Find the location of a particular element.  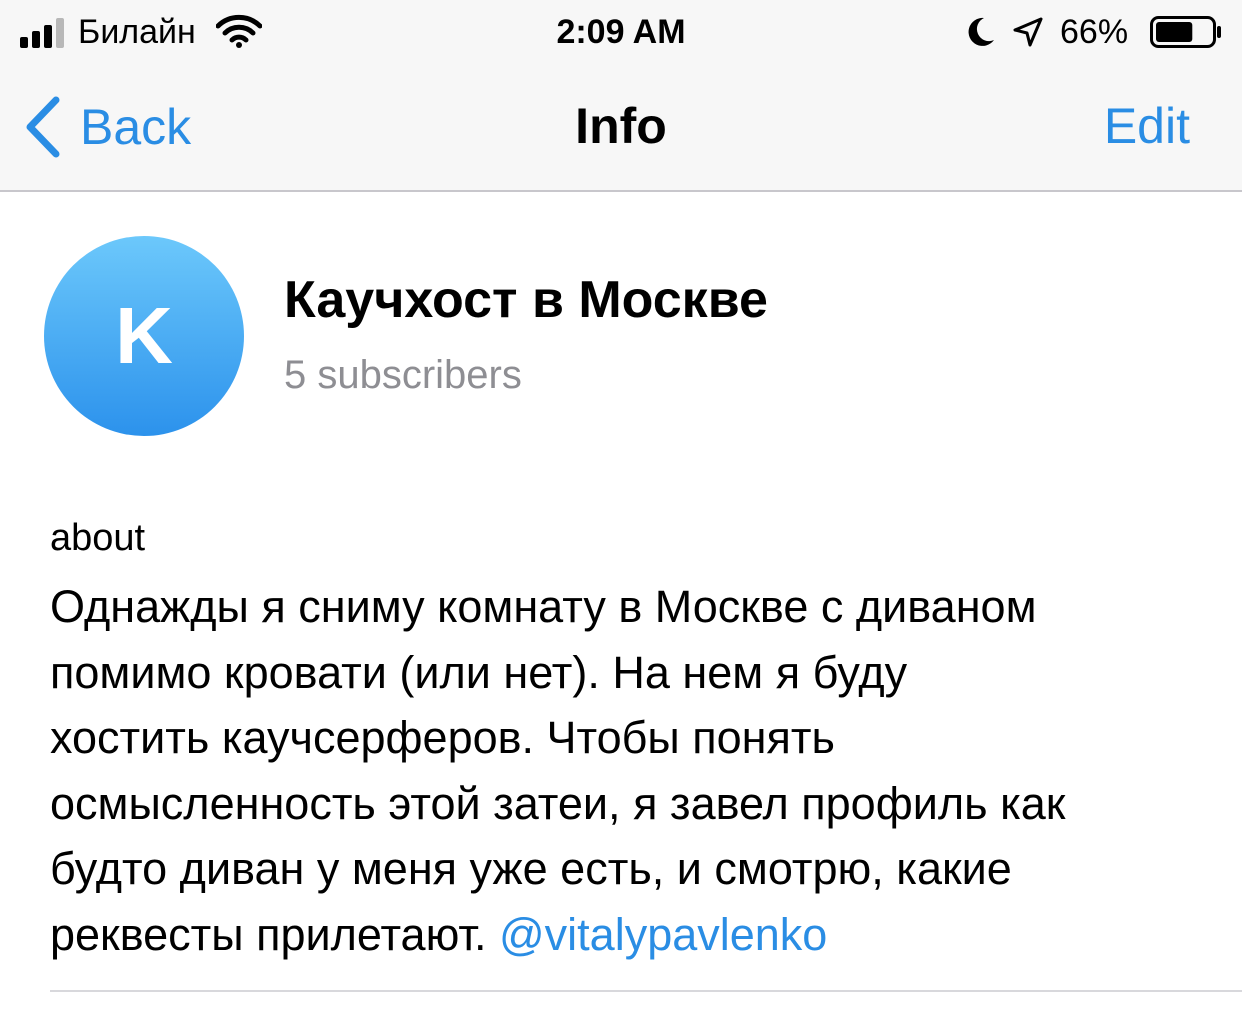

status-bar: Билайн 2:09 AM 66% is located at coordinates (621, 32).